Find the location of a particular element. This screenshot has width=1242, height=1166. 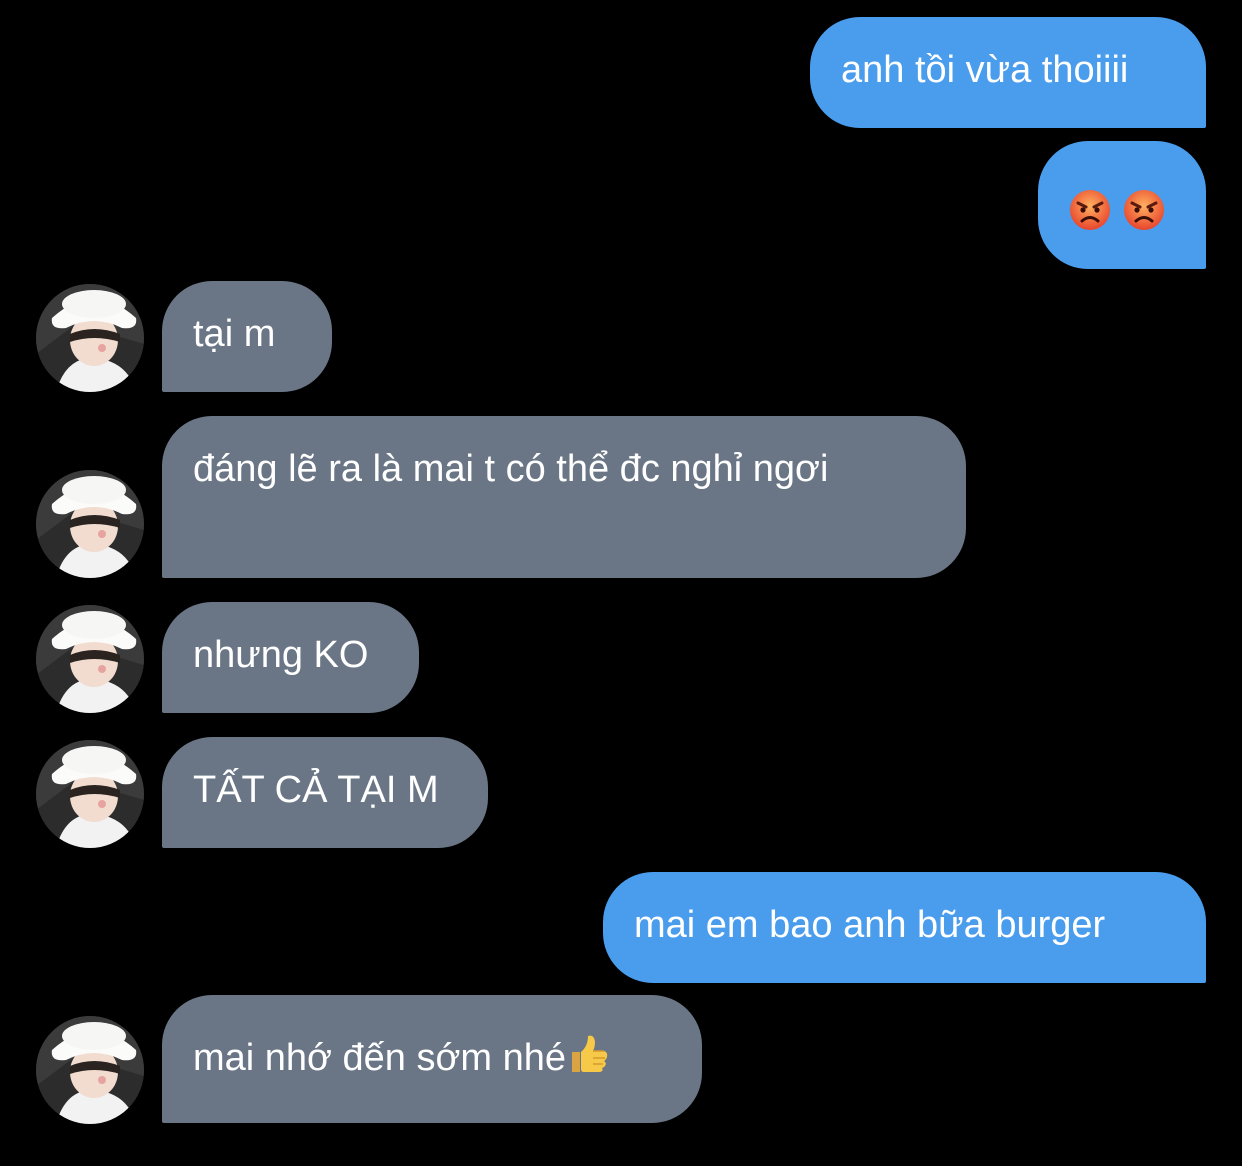

message-text: mai nhớ đến sớm nhé is located at coordinates (380, 1058).